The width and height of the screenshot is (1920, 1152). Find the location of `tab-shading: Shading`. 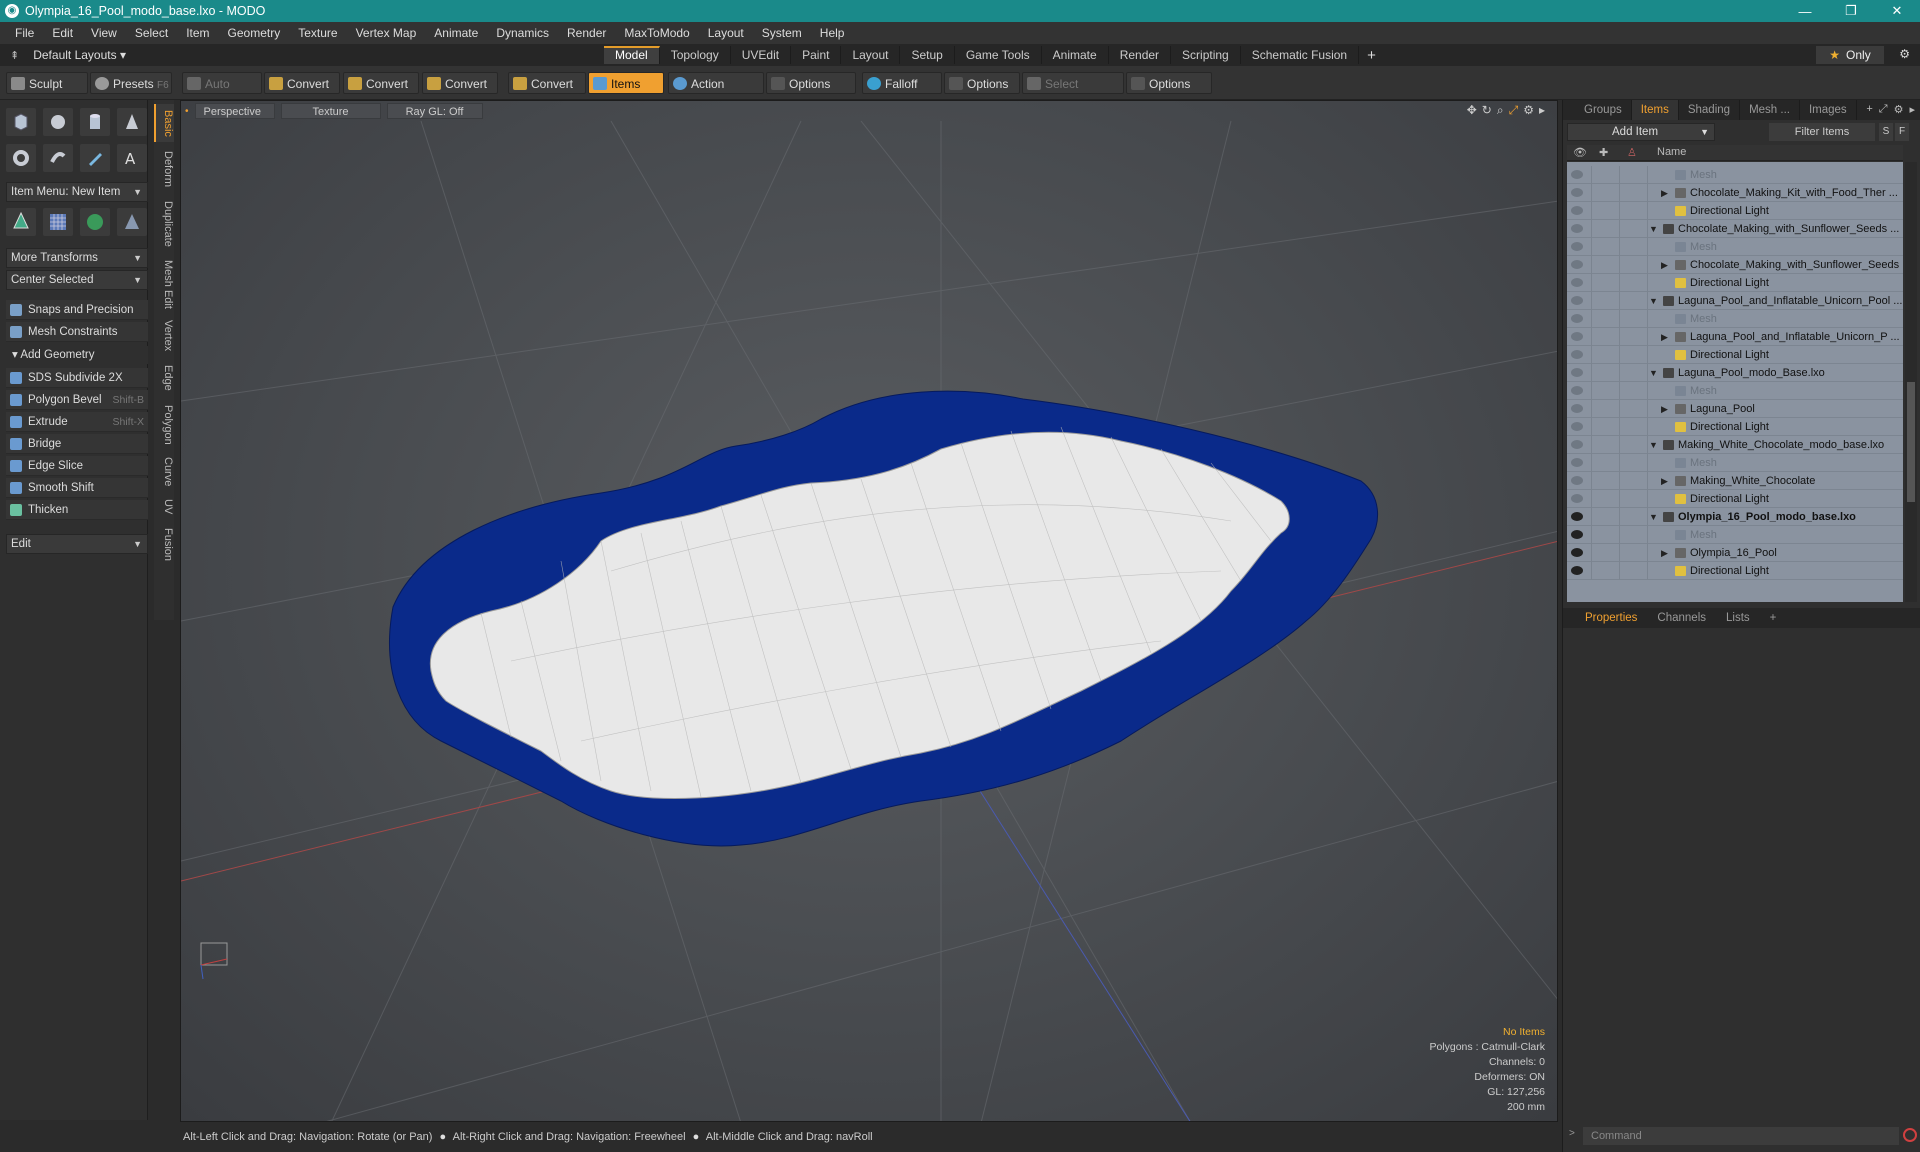

tab-shading: Shading is located at coordinates (1710, 110).